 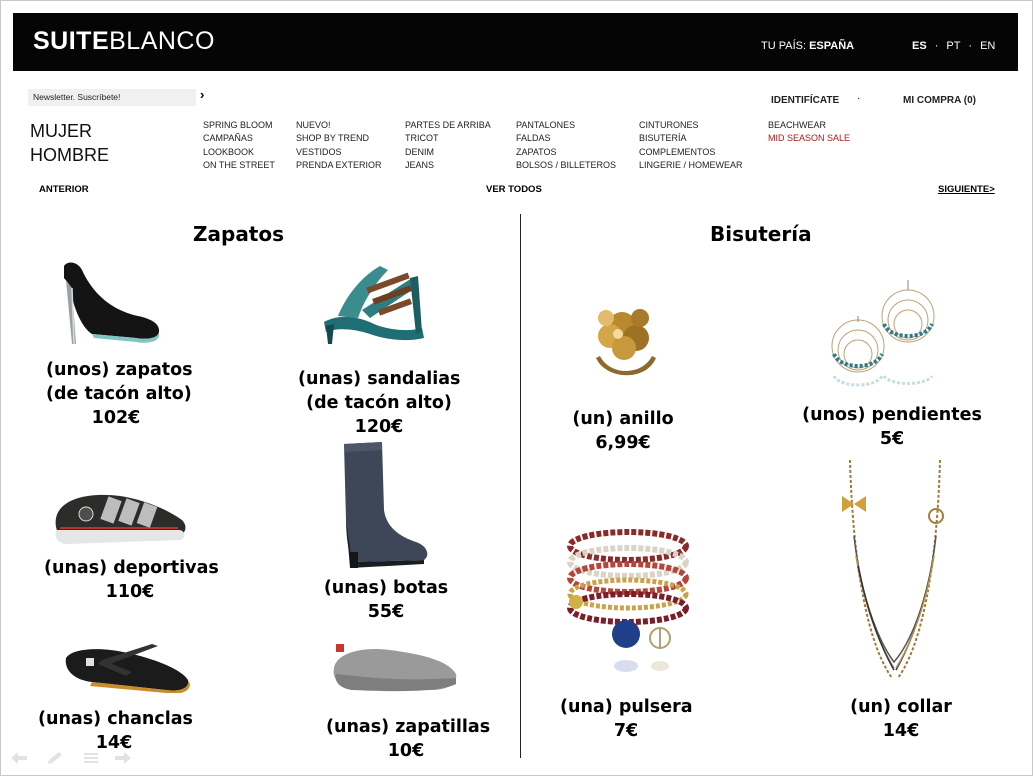 What do you see at coordinates (382, 505) in the screenshot?
I see `boot-image` at bounding box center [382, 505].